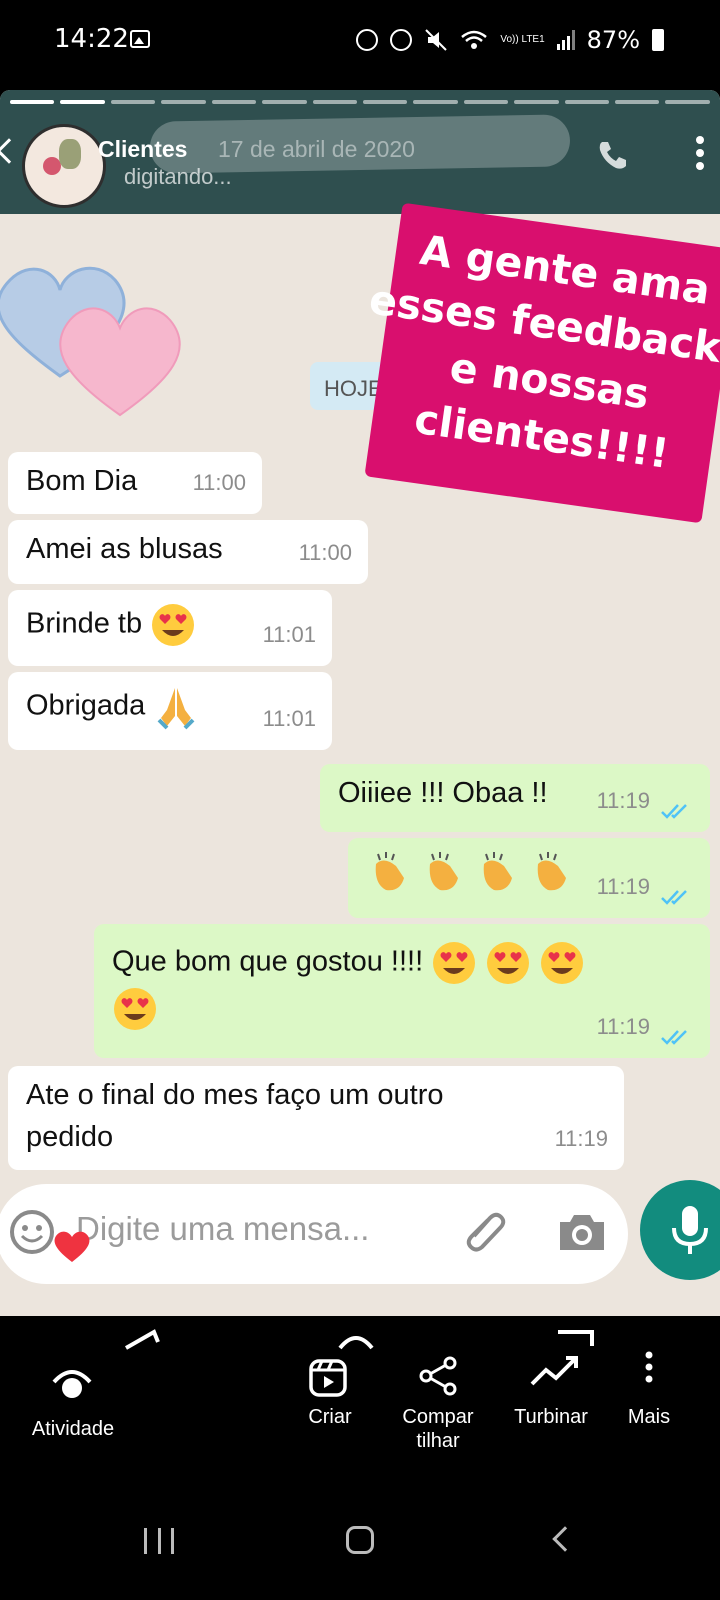  I want to click on outgoing-message: Oiiiee !!! Obaa !! 11:19, so click(515, 798).